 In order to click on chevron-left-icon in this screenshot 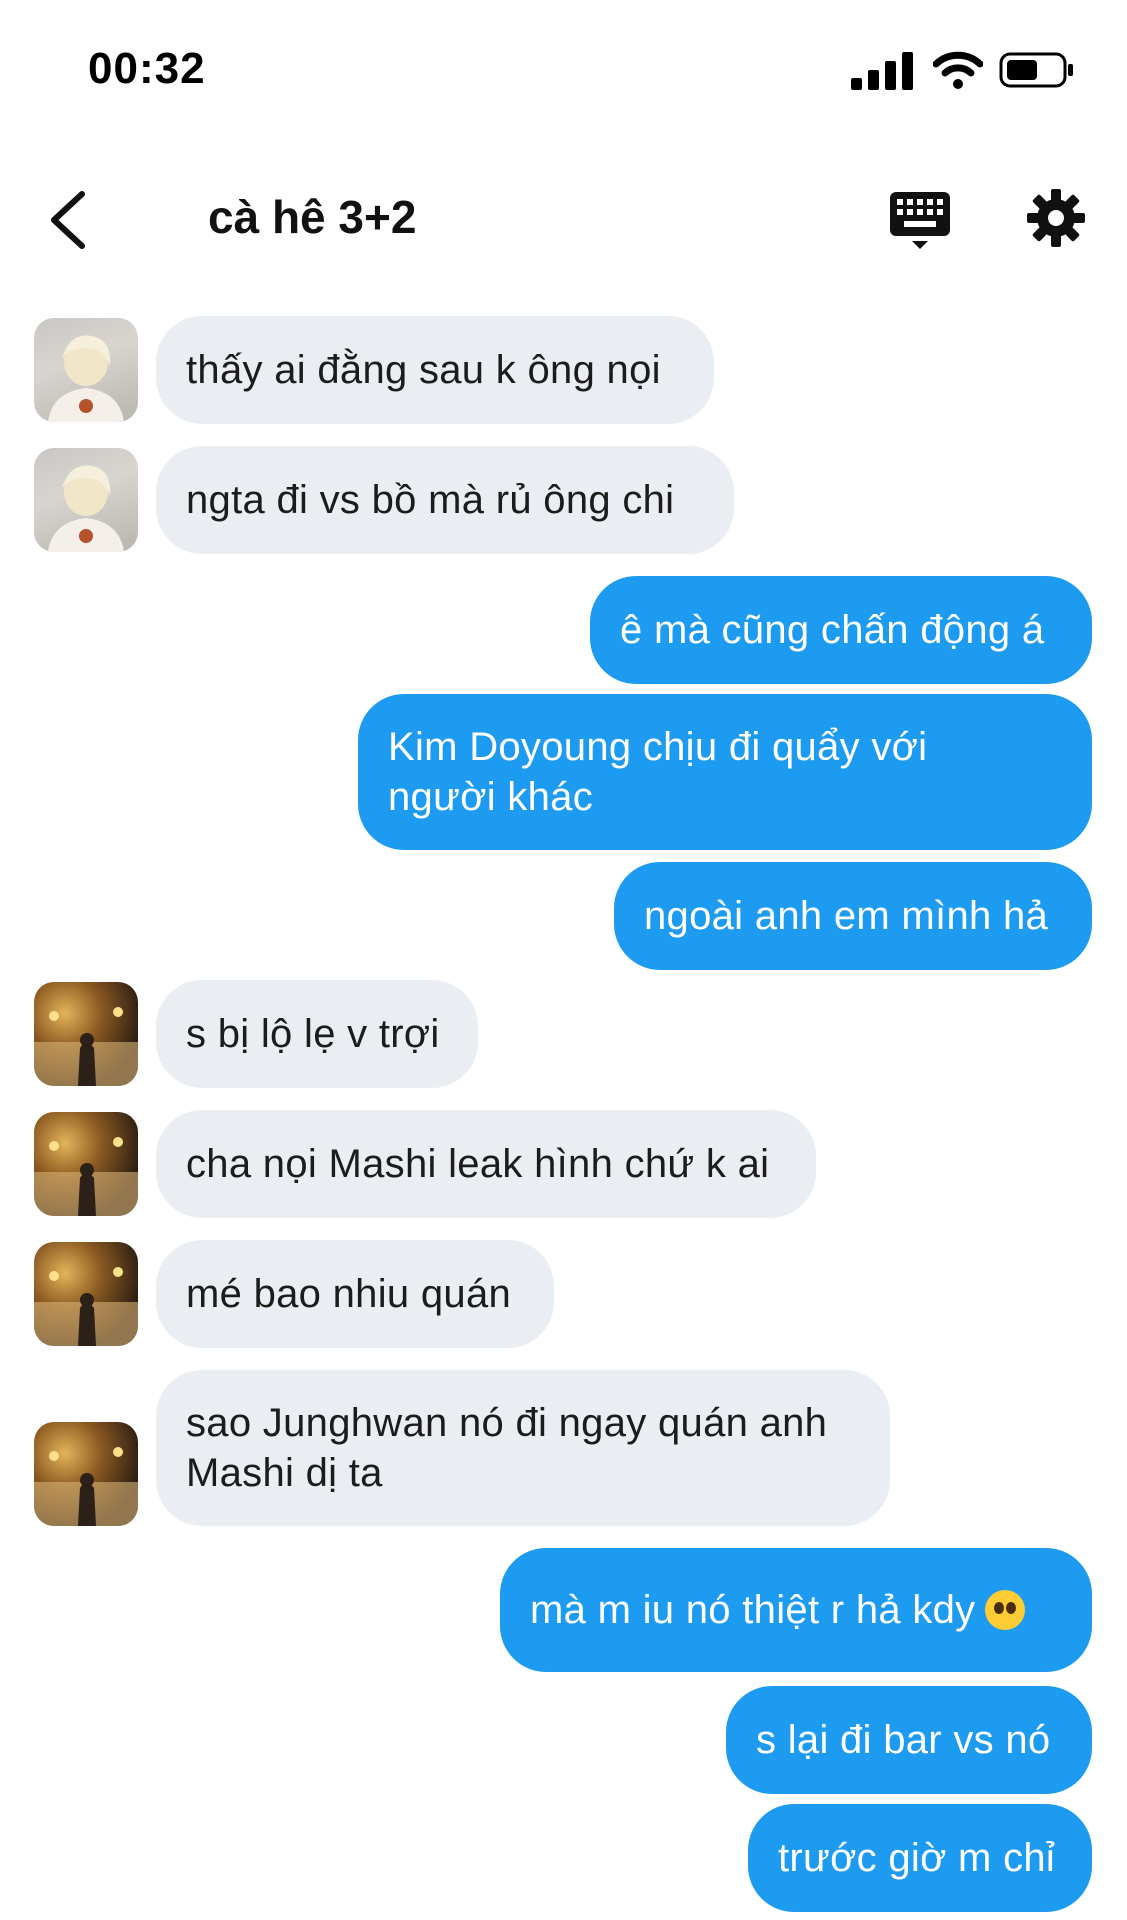, I will do `click(68, 220)`.